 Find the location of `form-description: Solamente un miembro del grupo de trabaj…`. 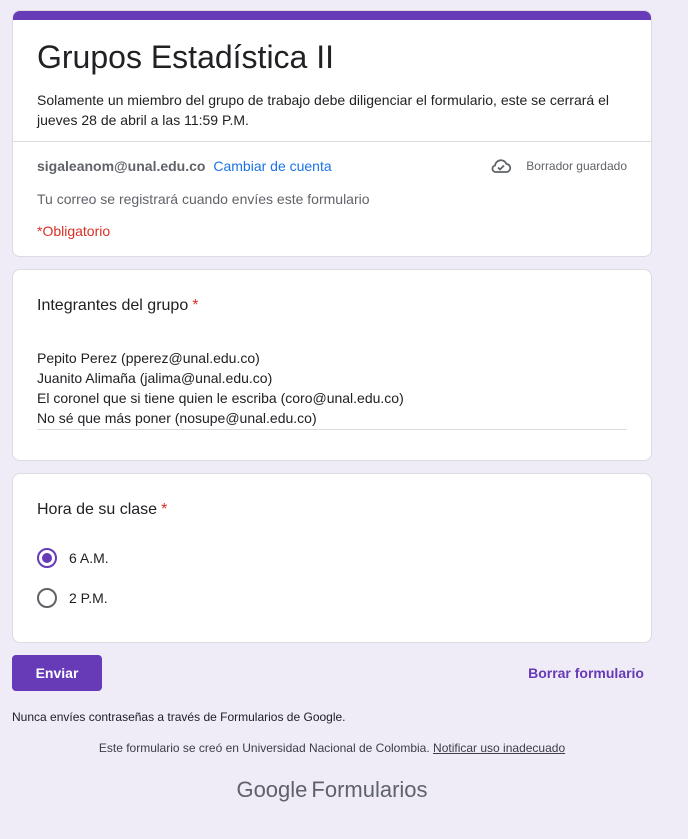

form-description: Solamente un miembro del grupo de trabaj… is located at coordinates (323, 110).